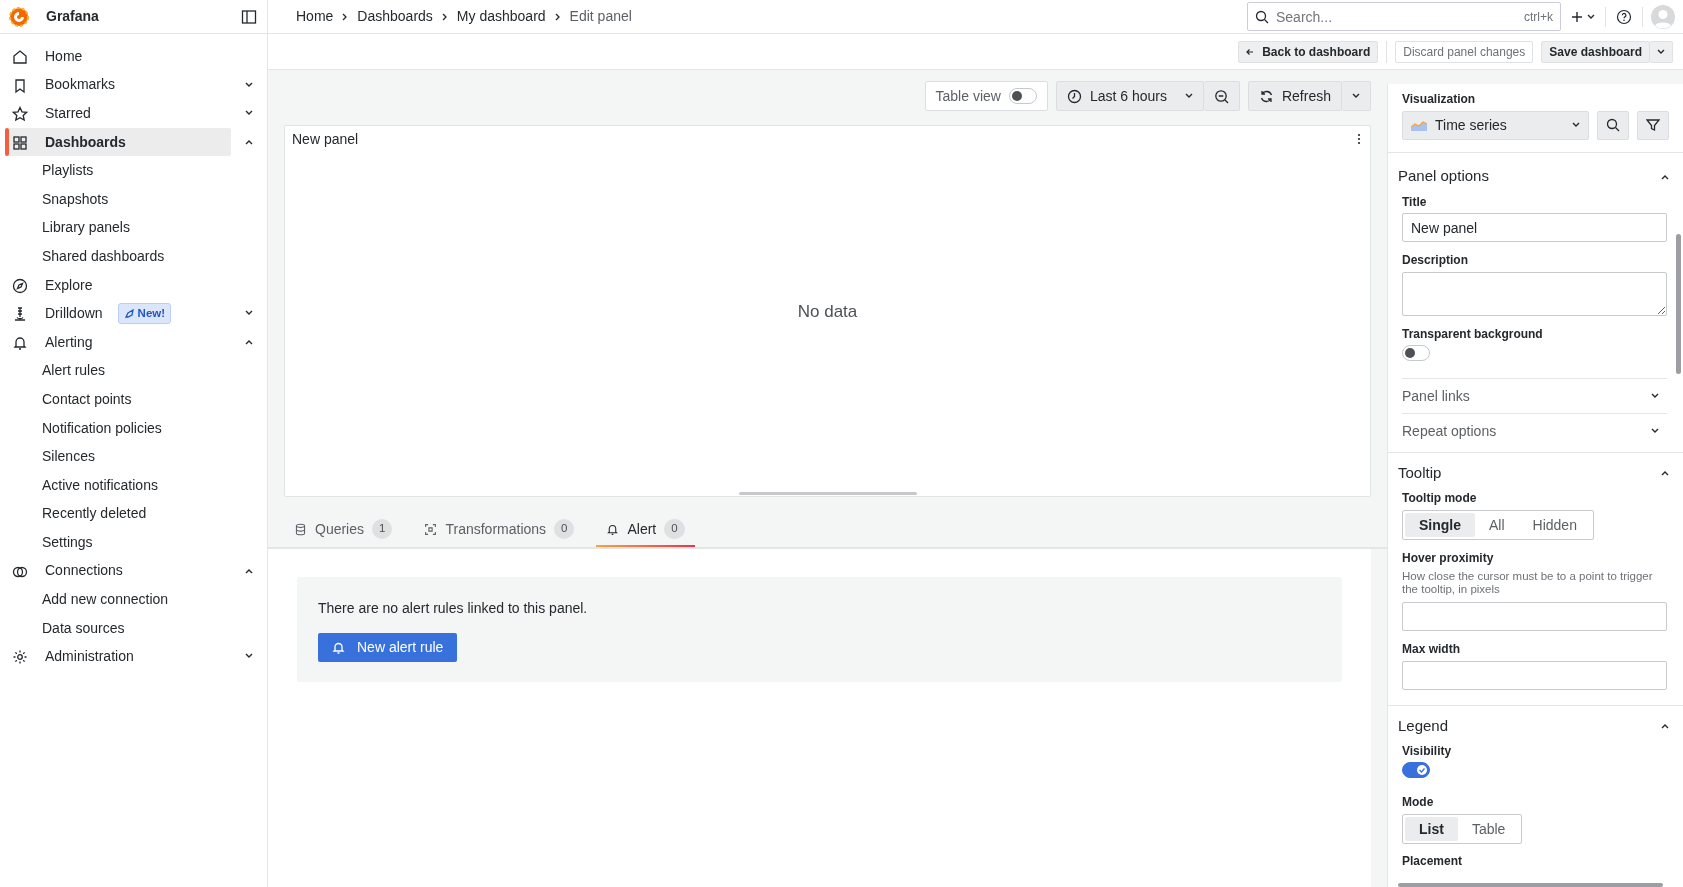 This screenshot has width=1683, height=887. What do you see at coordinates (986, 96) in the screenshot?
I see `table-view-toggle: Table view` at bounding box center [986, 96].